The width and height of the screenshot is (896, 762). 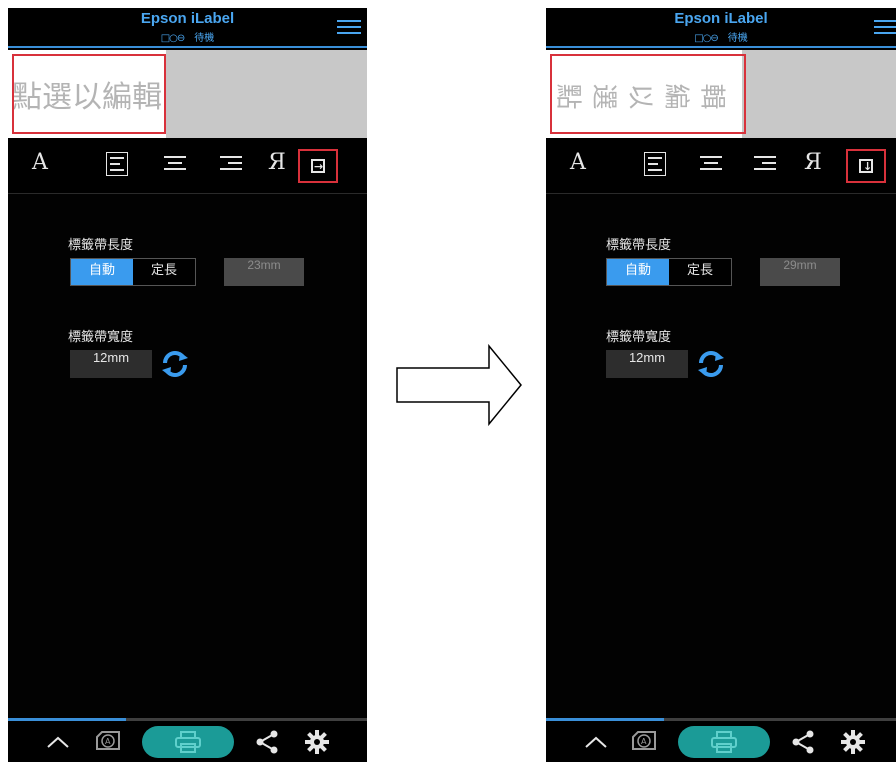 What do you see at coordinates (264, 272) in the screenshot?
I see `length-value-field: 23mm` at bounding box center [264, 272].